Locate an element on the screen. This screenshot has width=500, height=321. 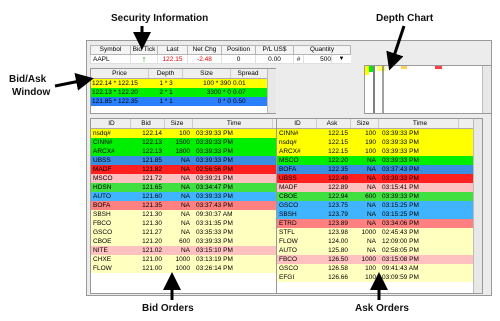
bid-tick-arrow-icon: ↑ is located at coordinates (143, 59).